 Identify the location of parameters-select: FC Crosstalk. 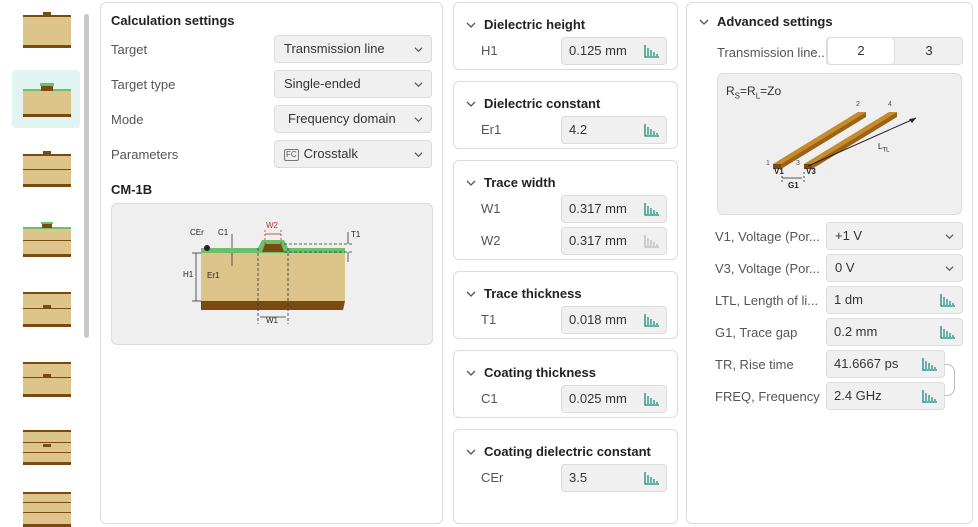
(353, 154).